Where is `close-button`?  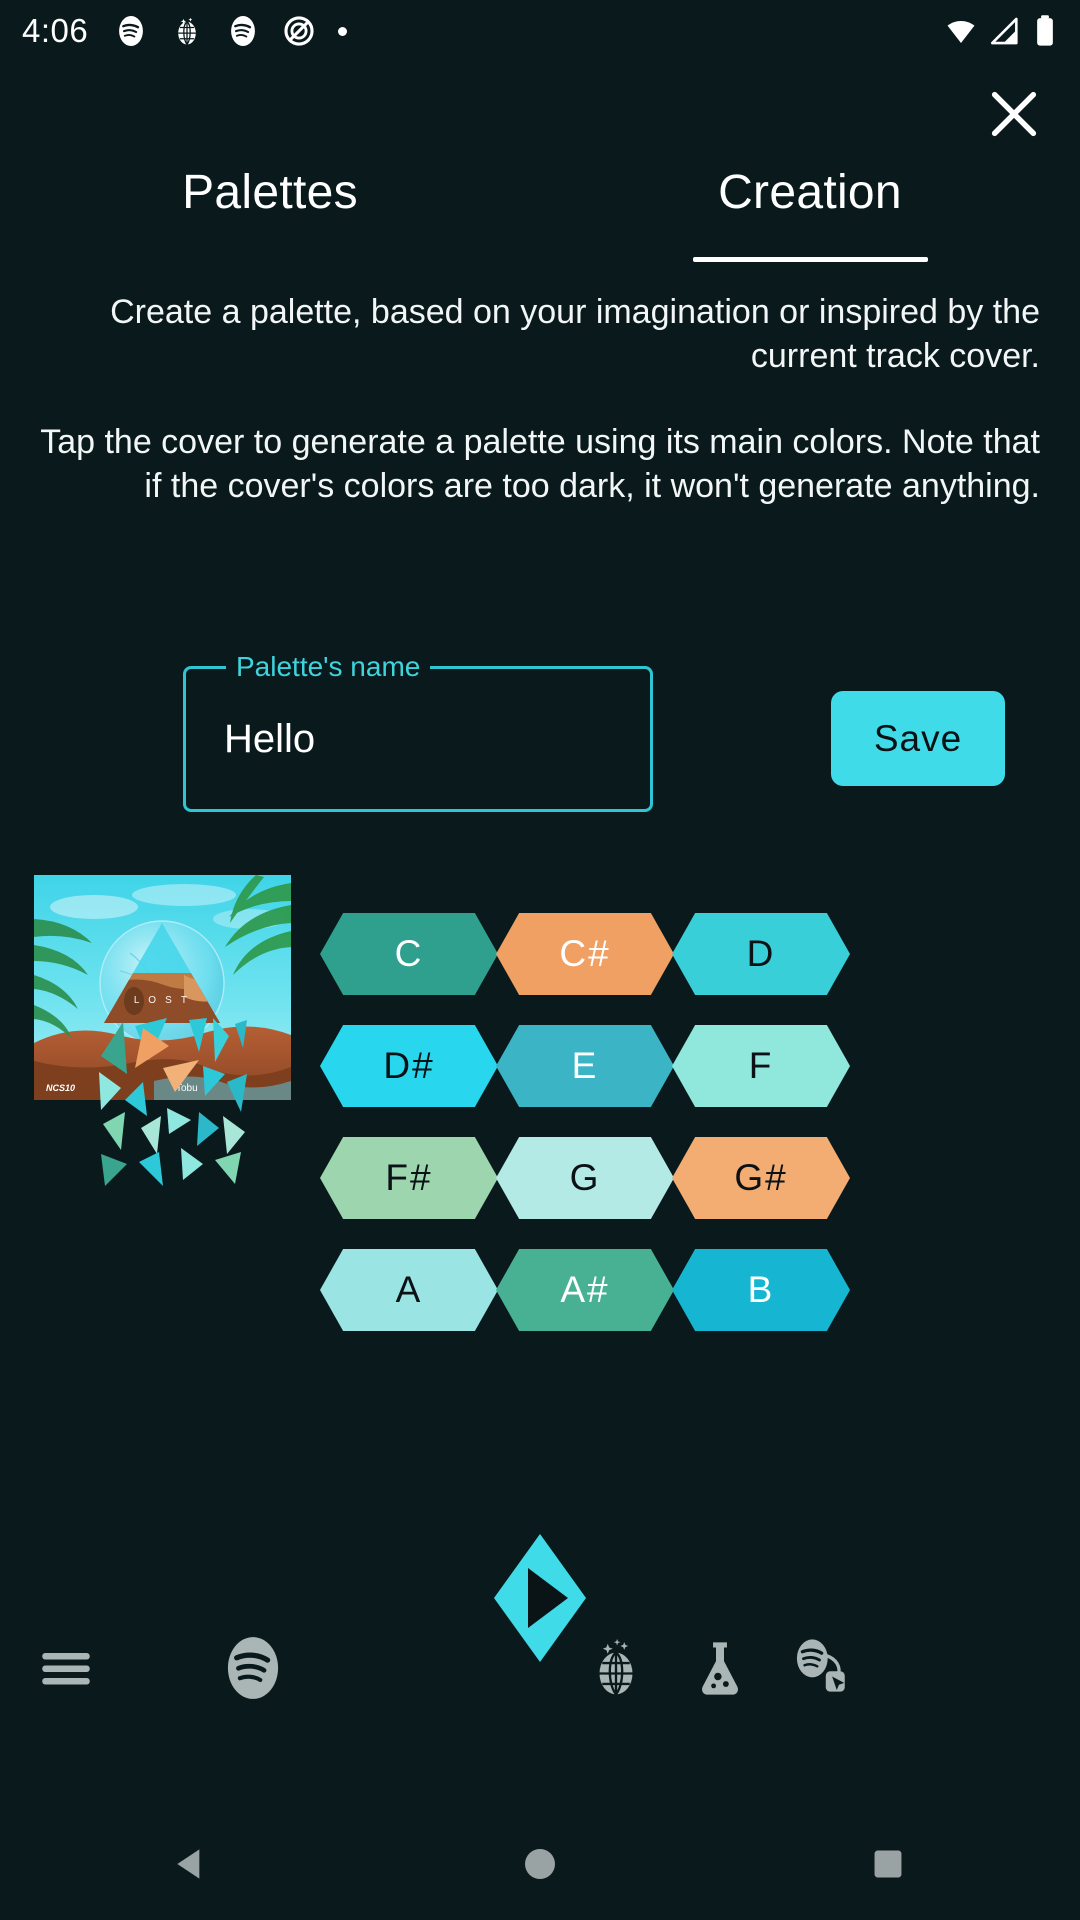 close-button is located at coordinates (1014, 114).